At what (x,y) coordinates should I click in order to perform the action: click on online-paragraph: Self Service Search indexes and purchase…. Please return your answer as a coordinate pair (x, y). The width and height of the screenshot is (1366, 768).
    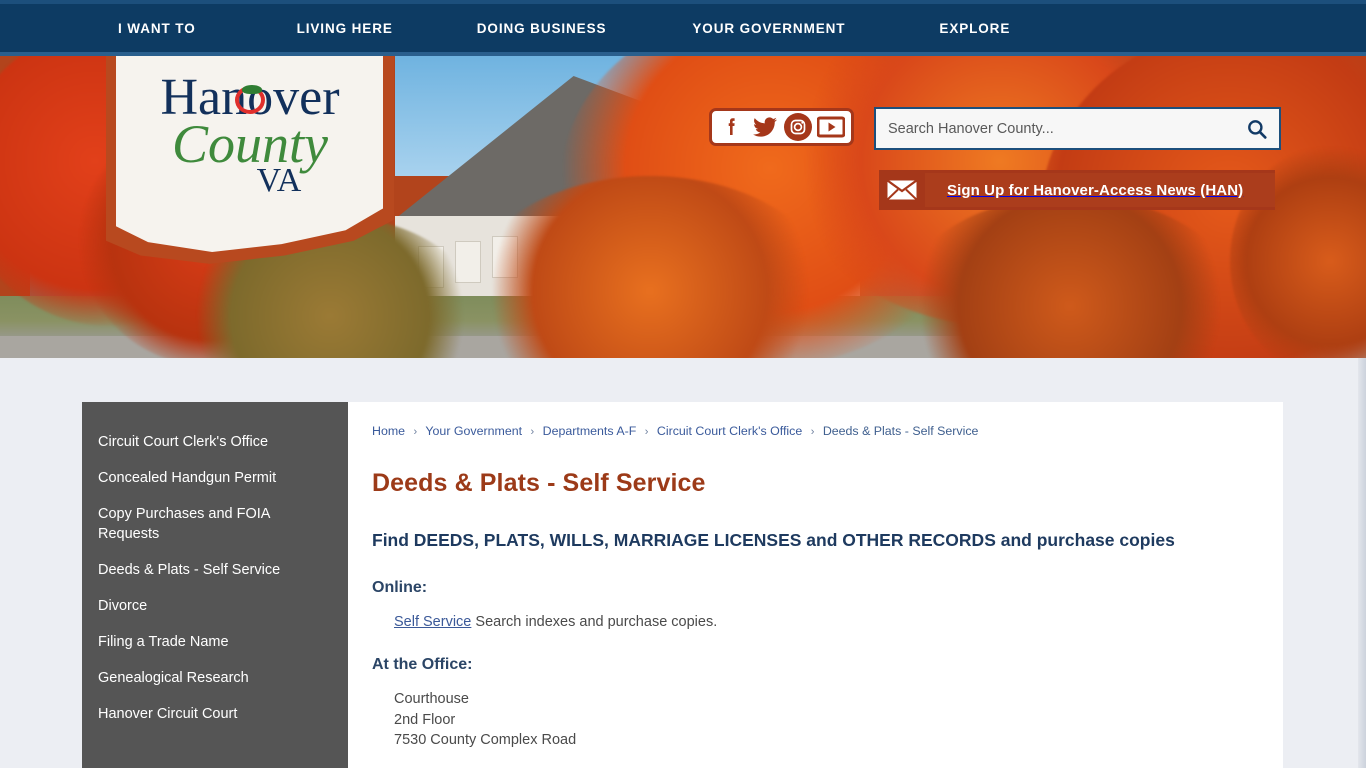
    Looking at the image, I should click on (826, 622).